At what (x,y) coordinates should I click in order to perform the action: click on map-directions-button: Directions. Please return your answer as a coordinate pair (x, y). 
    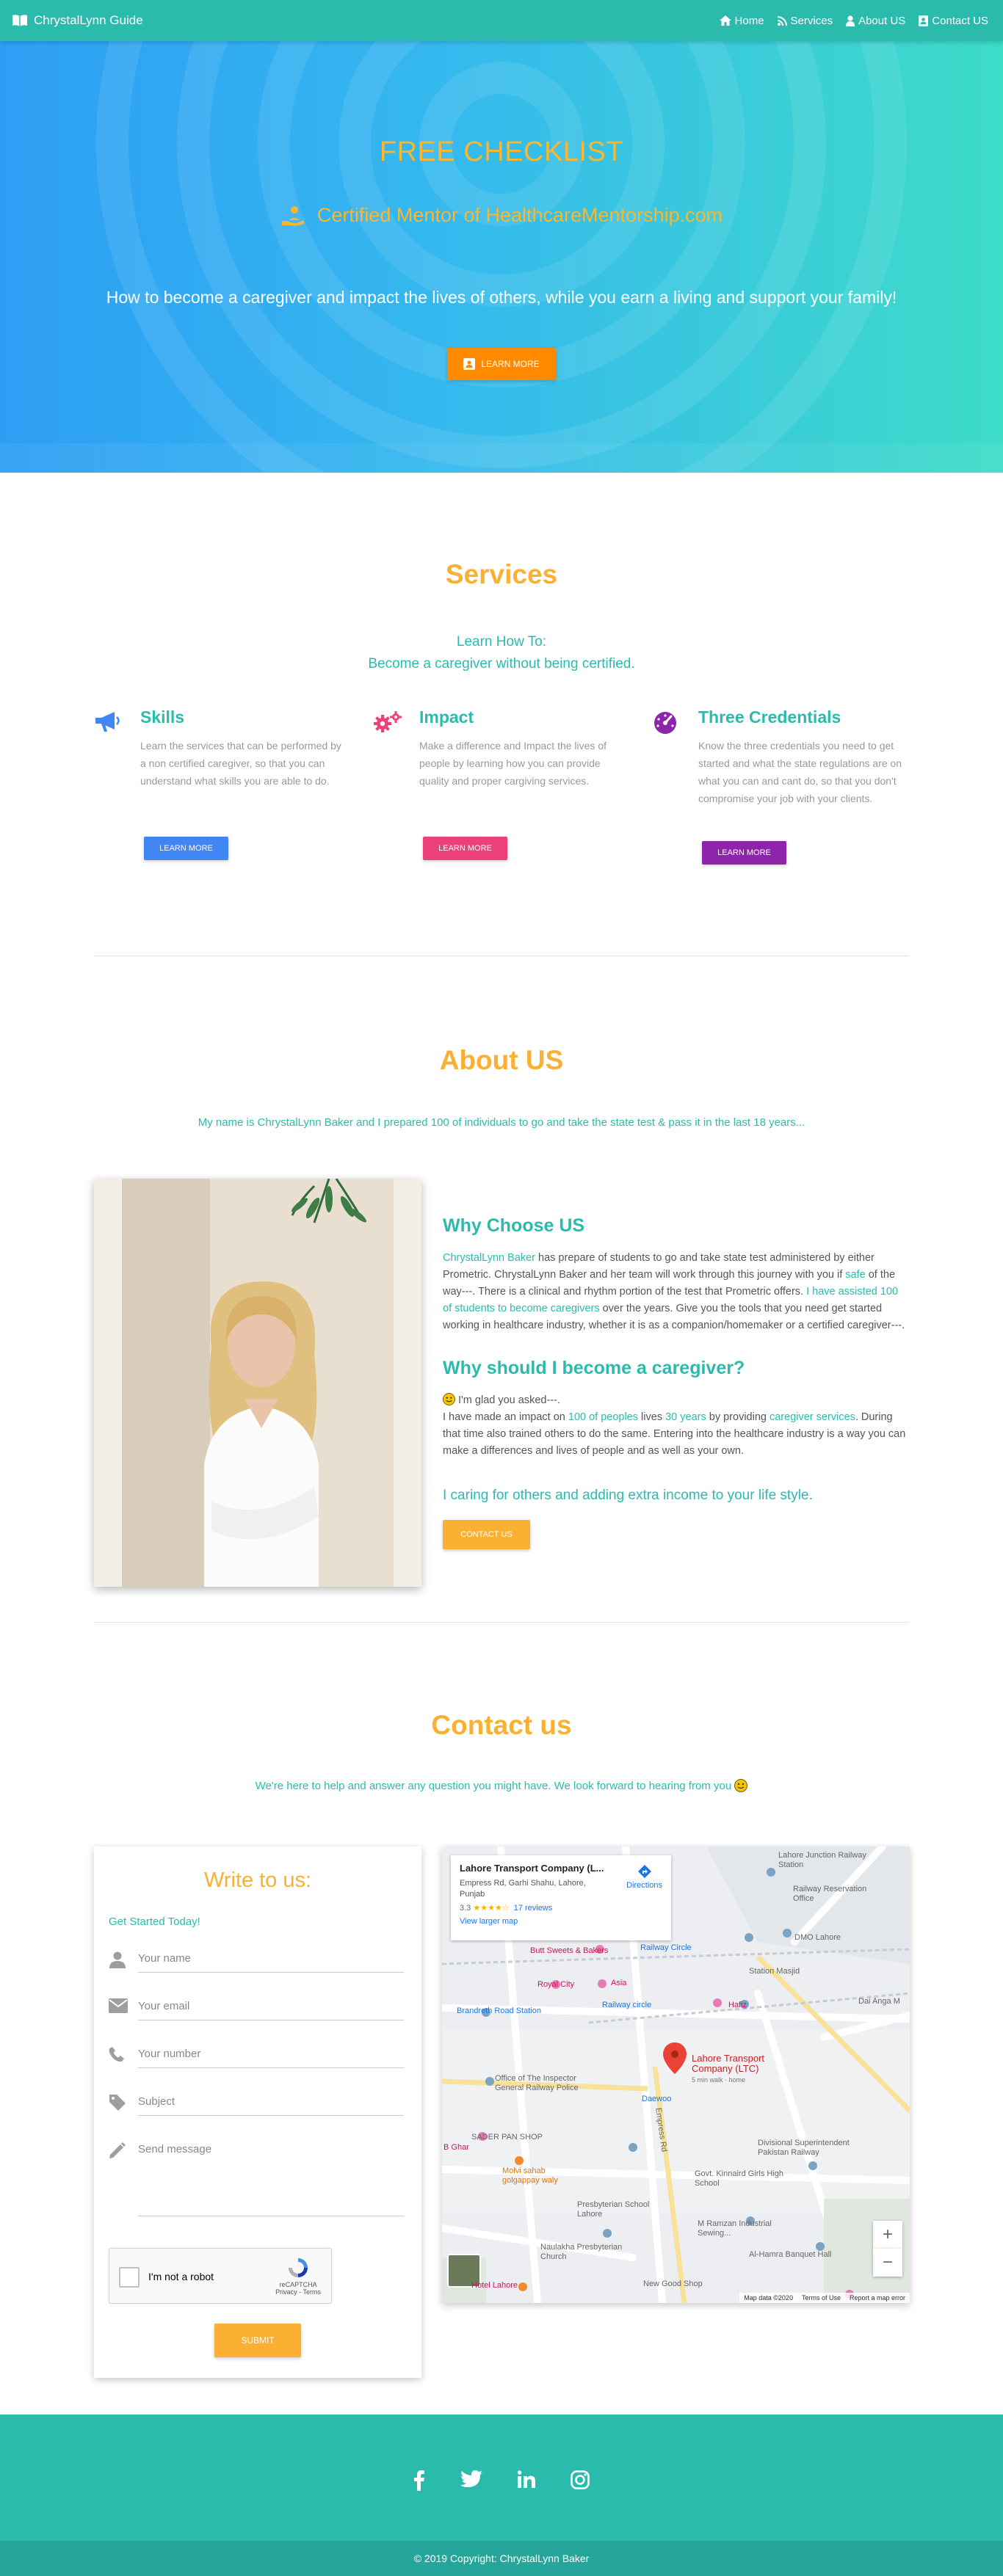
    Looking at the image, I should click on (644, 1877).